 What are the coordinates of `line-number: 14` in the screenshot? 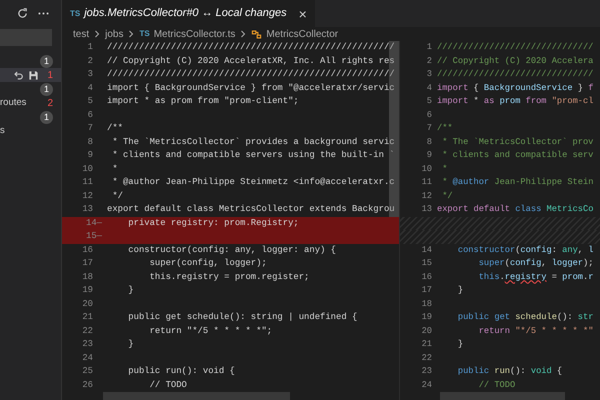 It's located at (426, 250).